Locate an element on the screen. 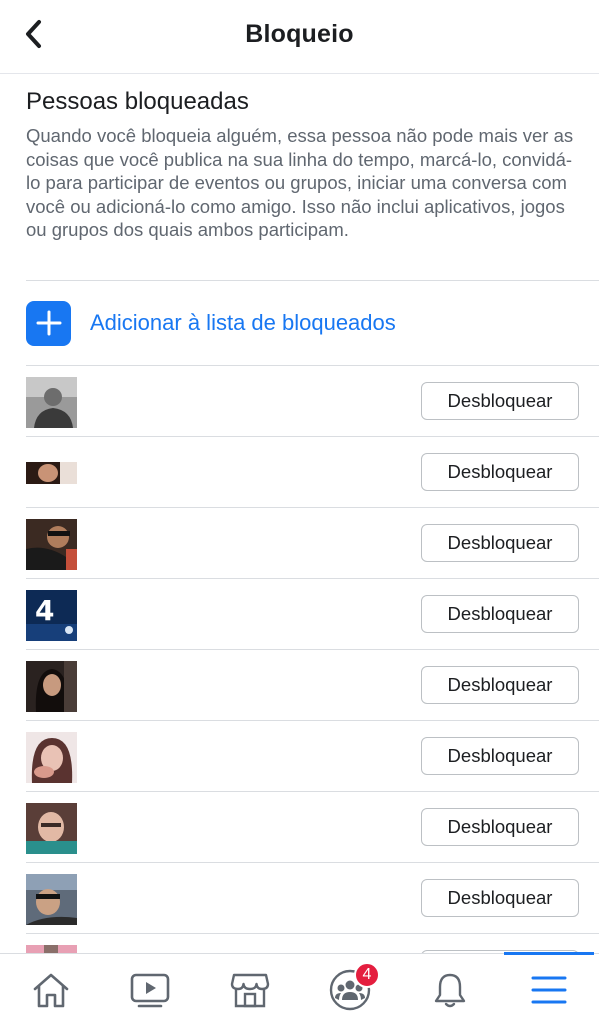 The width and height of the screenshot is (599, 1024). add-to-blocked-list-label: Adicionar à lista de bloqueados is located at coordinates (243, 322).